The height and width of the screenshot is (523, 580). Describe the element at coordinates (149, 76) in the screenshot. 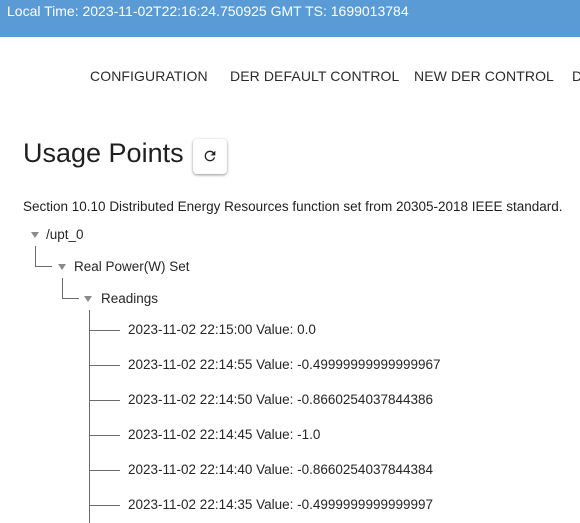

I see `tab-configuration: CONFIGURATION` at that location.